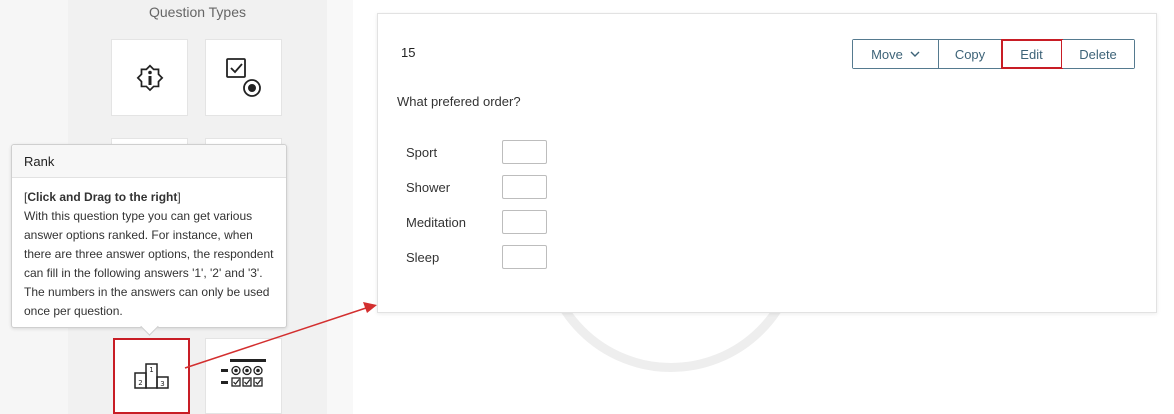 Image resolution: width=1174 pixels, height=414 pixels. What do you see at coordinates (340, 207) in the screenshot?
I see `panel-divider` at bounding box center [340, 207].